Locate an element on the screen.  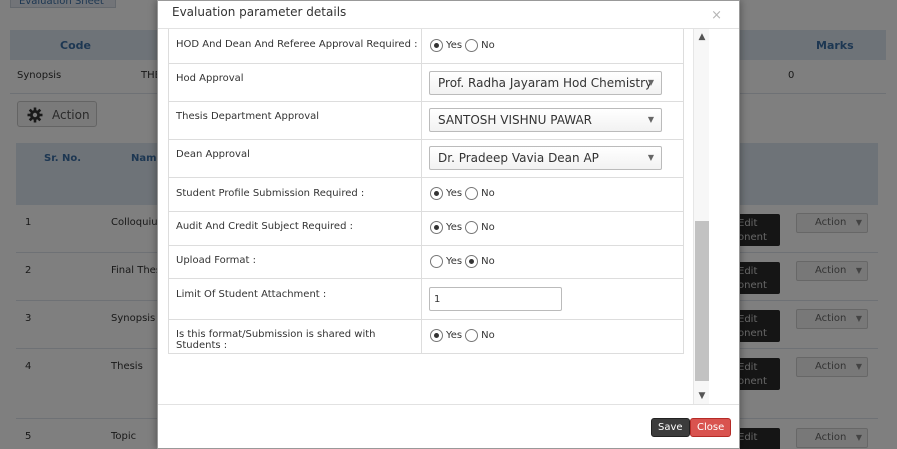
select-value: Prof. Radha Jayaram Hod Chemistry is located at coordinates (545, 83).